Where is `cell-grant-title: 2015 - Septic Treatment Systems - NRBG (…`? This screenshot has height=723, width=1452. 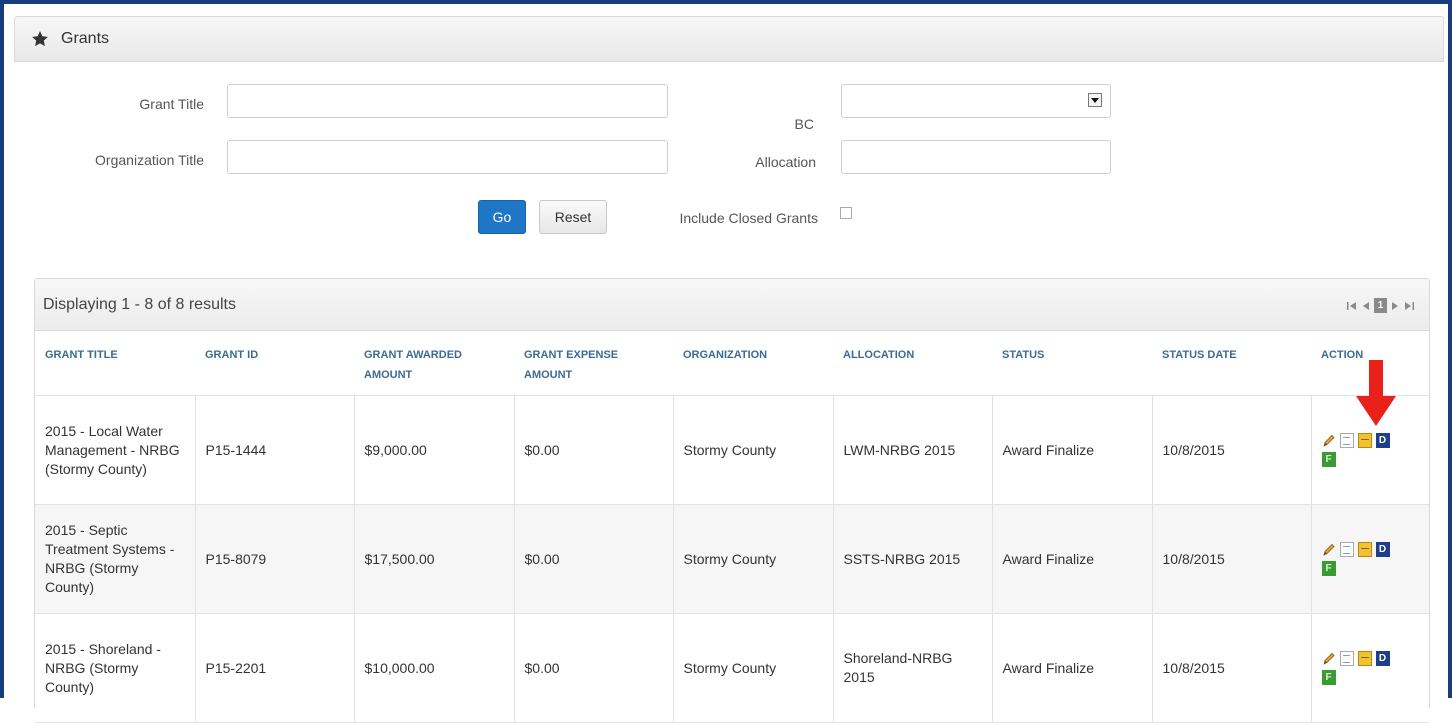
cell-grant-title: 2015 - Septic Treatment Systems - NRBG (… is located at coordinates (115, 559).